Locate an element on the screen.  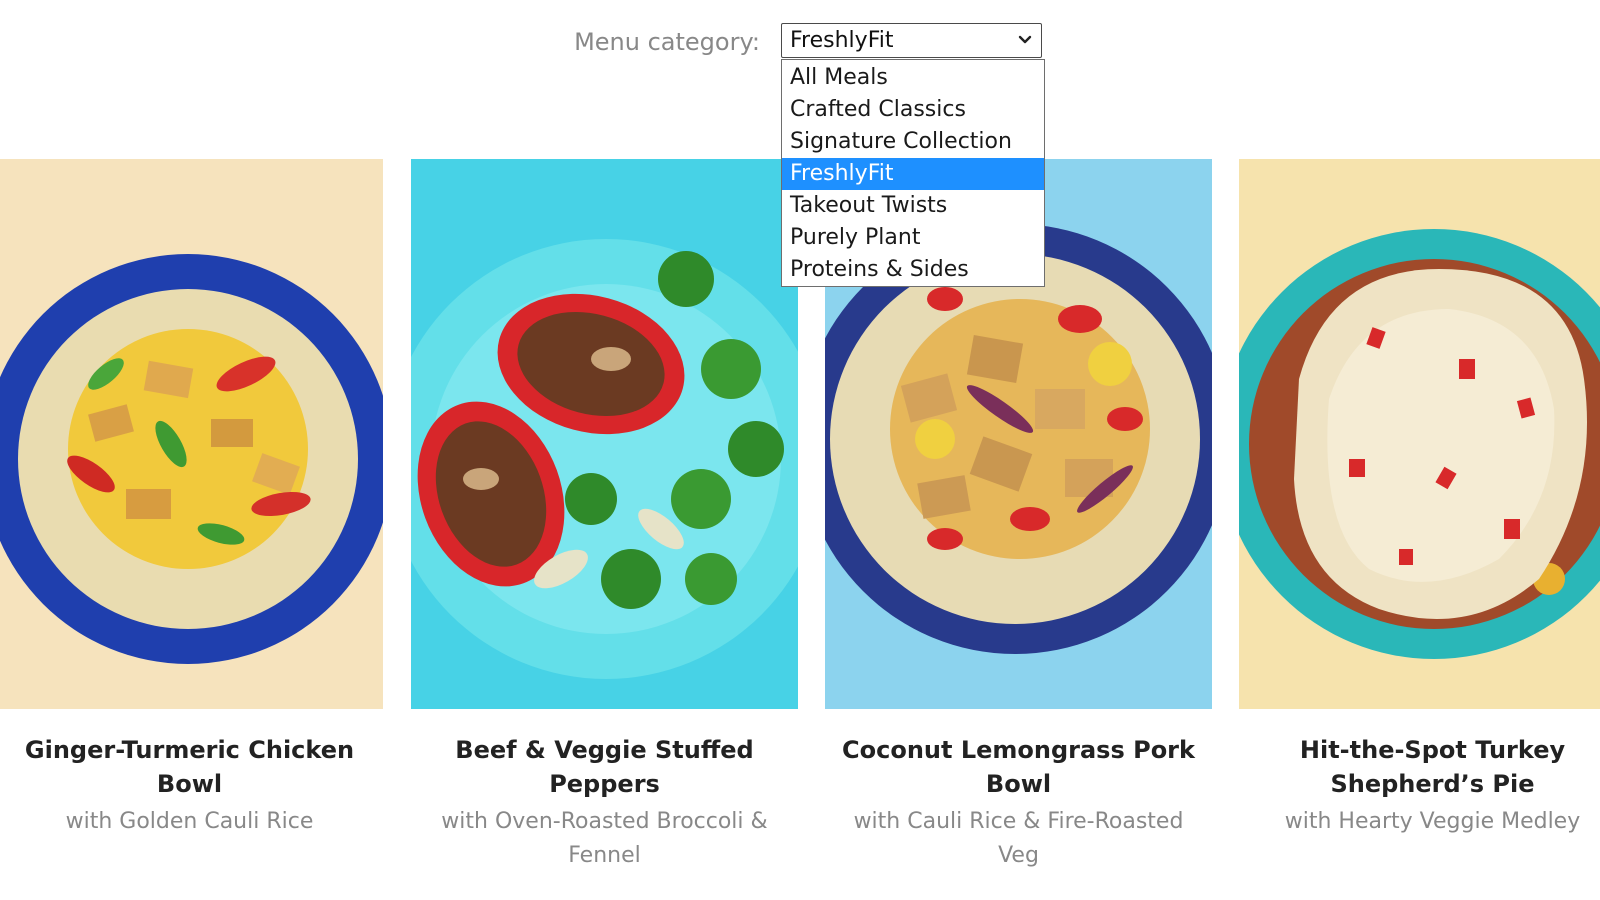
dropdown-option-takeout-twists: Takeout Twists is located at coordinates (913, 206).